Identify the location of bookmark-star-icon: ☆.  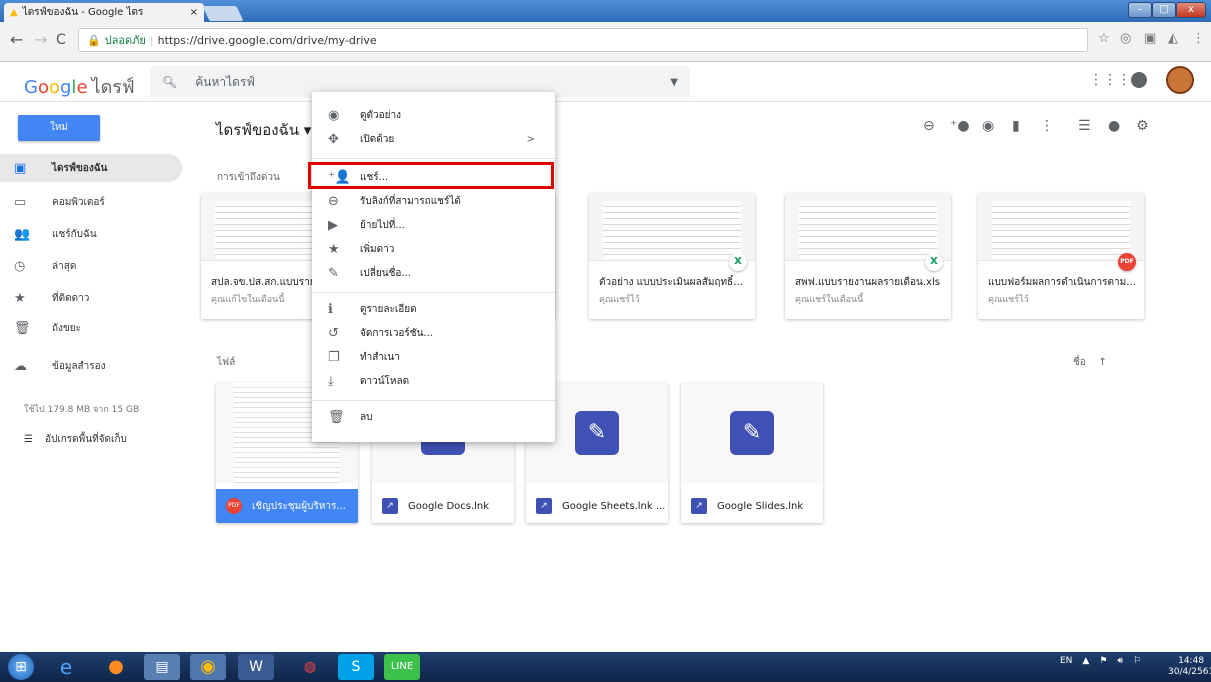
(1104, 38).